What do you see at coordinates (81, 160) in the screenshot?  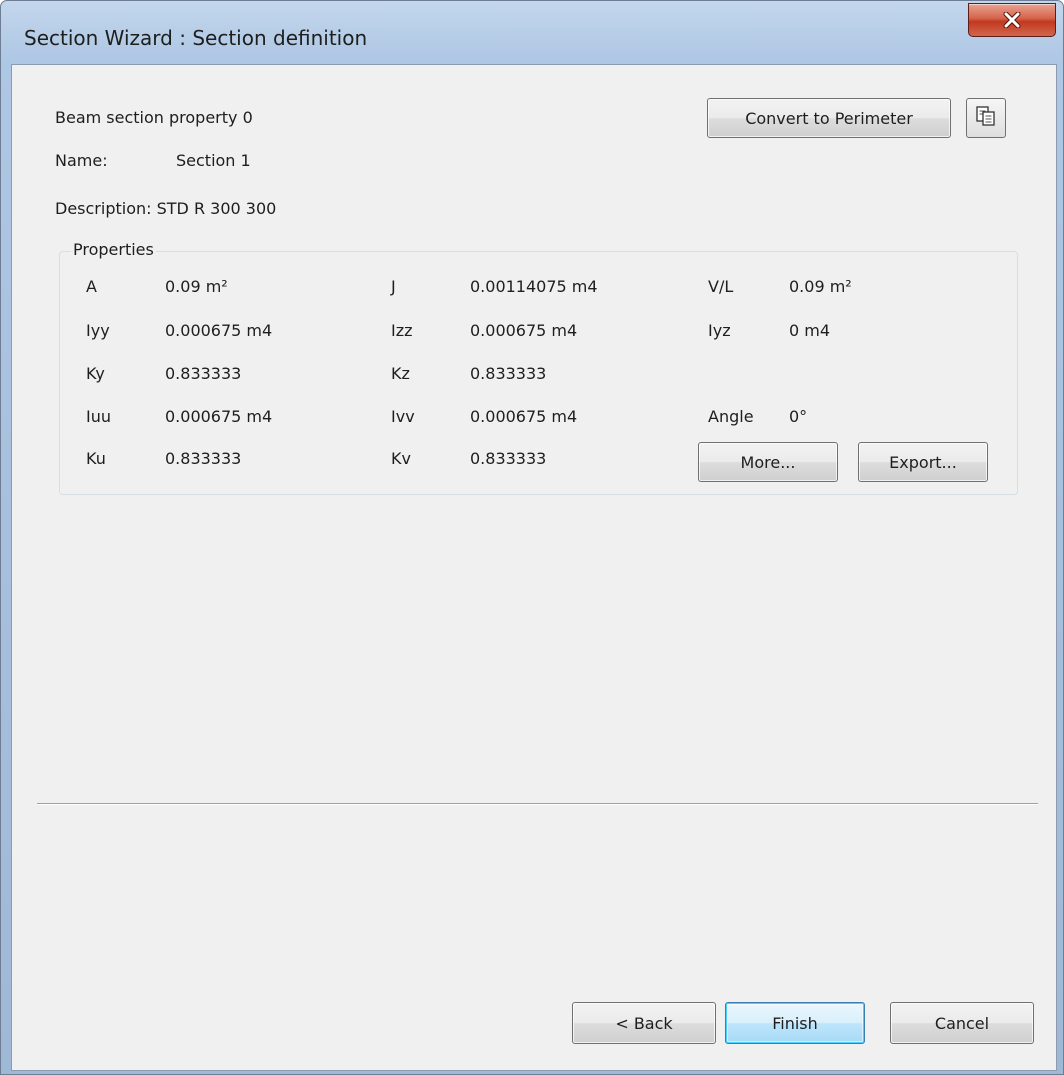 I see `name-label: Name:` at bounding box center [81, 160].